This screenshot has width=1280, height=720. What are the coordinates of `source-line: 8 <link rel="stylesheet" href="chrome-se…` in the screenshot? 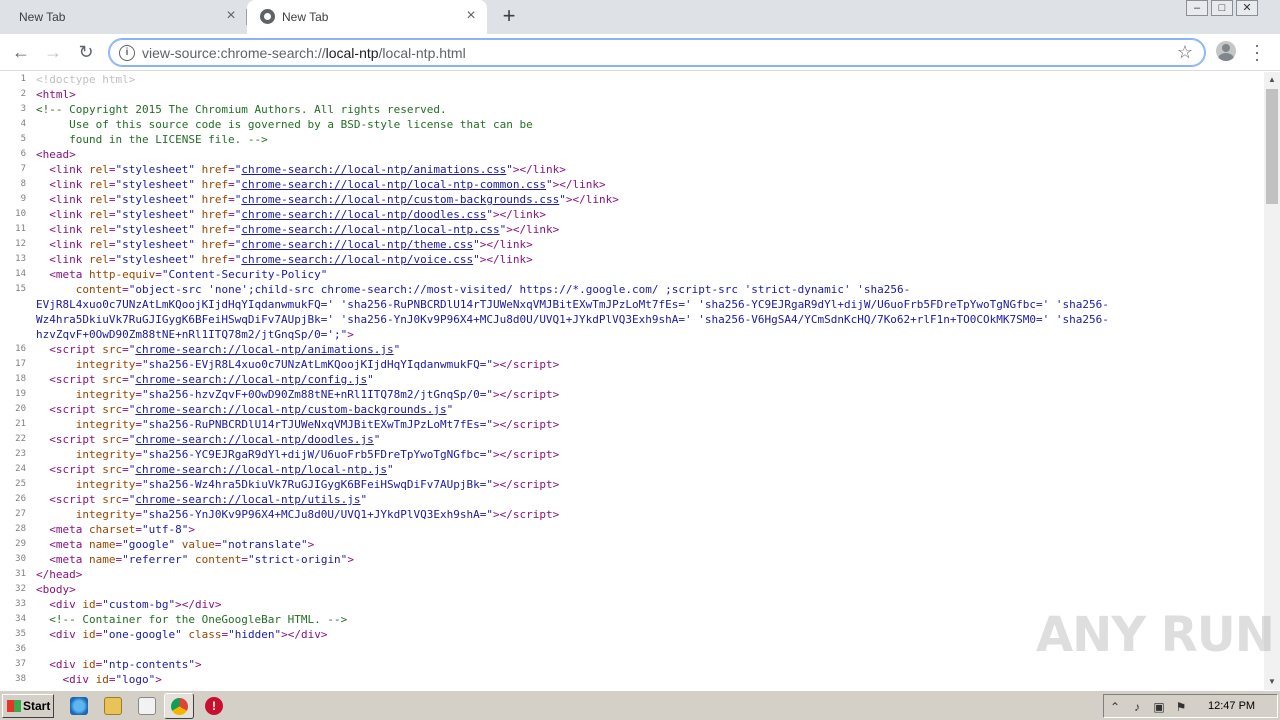 It's located at (632, 184).